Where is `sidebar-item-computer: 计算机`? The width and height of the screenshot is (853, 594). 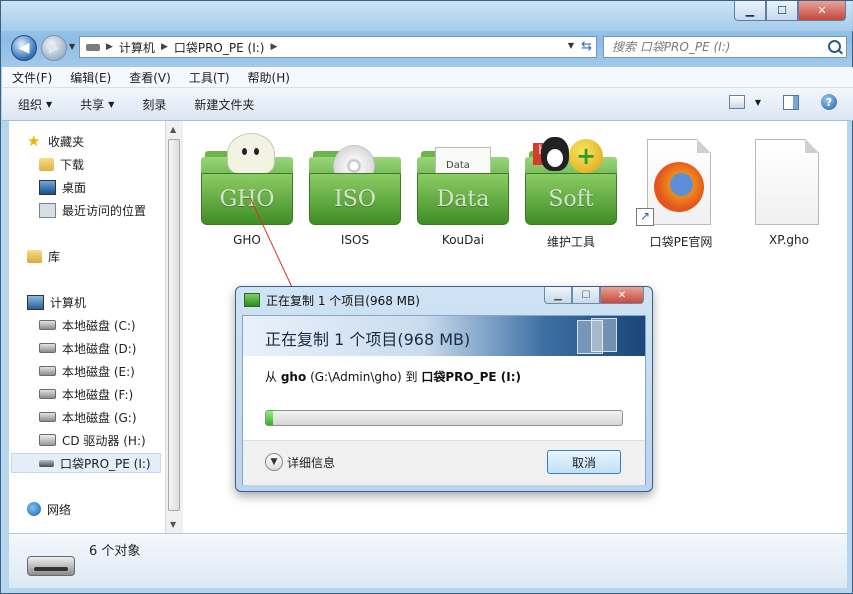 sidebar-item-computer: 计算机 is located at coordinates (56, 302).